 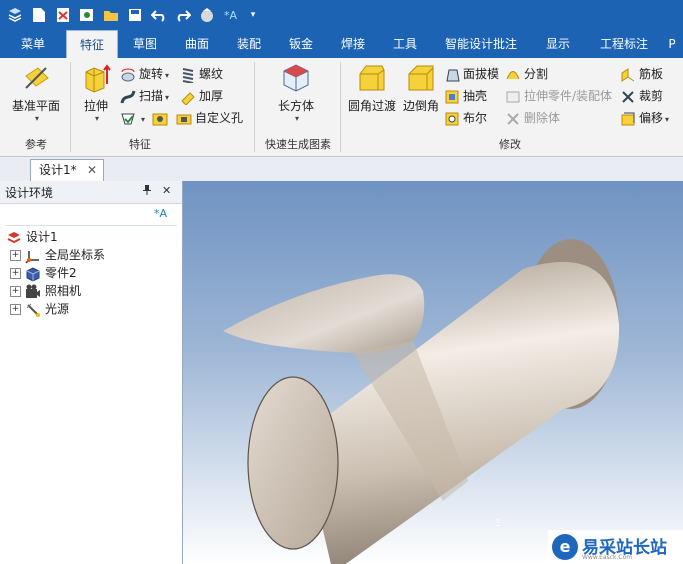 I want to click on panel-header: 设计环境 ✕, so click(x=91, y=192).